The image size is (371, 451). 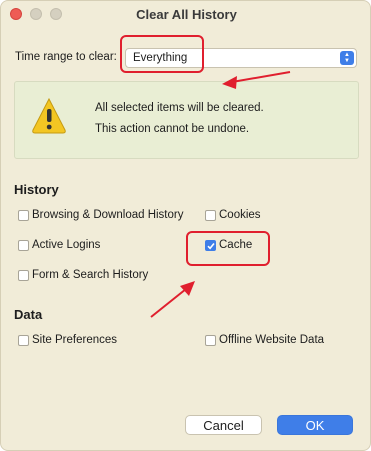 I want to click on arrow-to-cache, so click(x=172, y=299).